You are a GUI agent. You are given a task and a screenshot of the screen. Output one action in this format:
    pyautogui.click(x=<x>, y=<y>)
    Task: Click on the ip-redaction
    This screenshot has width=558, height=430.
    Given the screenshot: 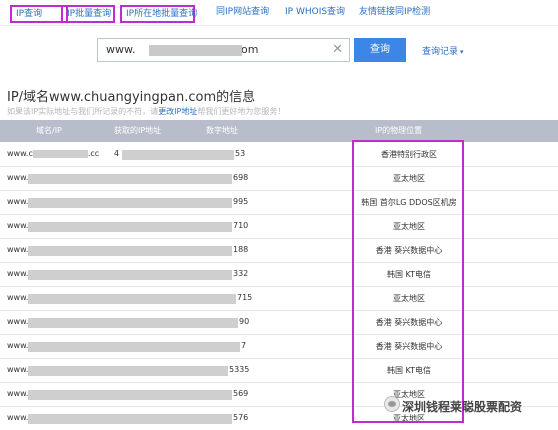 What is the action you would take?
    pyautogui.click(x=178, y=155)
    